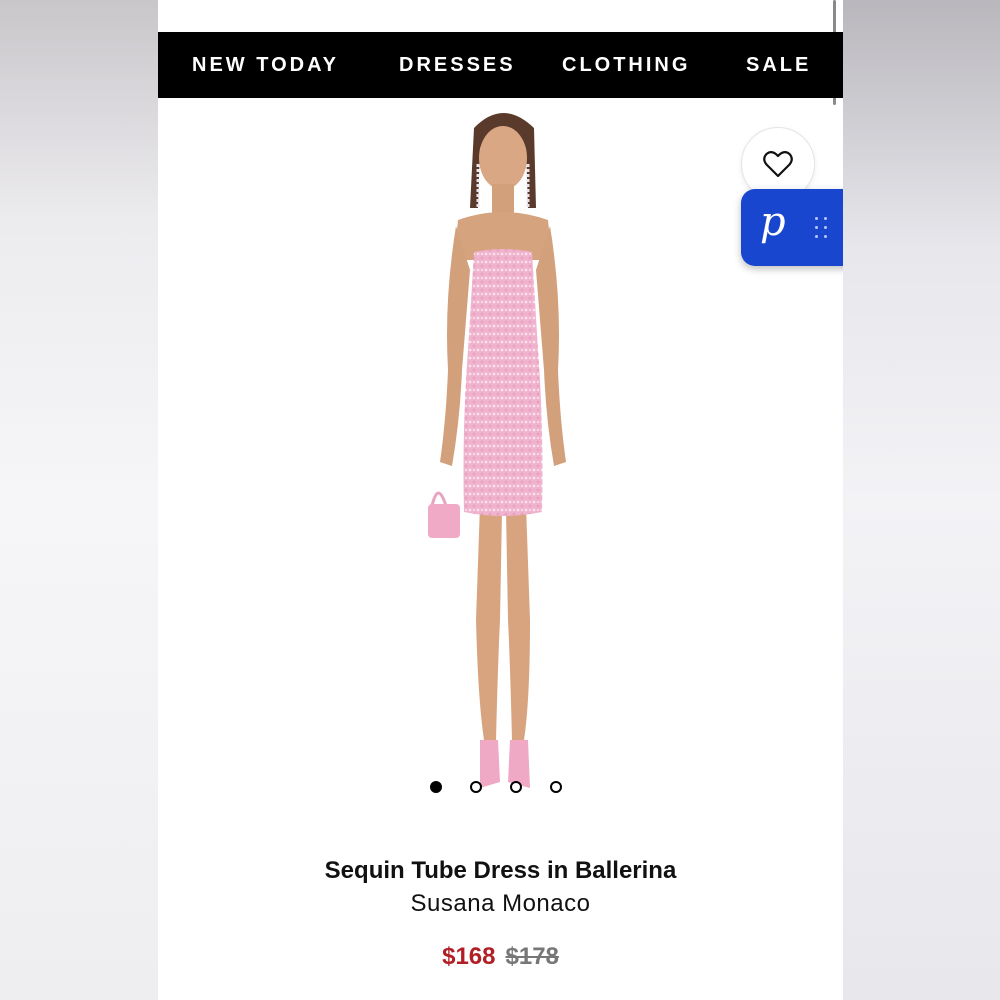 The width and height of the screenshot is (1000, 1000). Describe the element at coordinates (822, 228) in the screenshot. I see `drag-handle-icon` at that location.